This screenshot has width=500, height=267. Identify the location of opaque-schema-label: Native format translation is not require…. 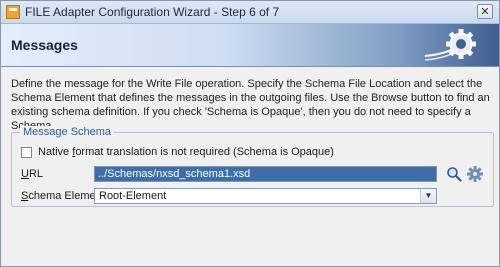
(186, 152).